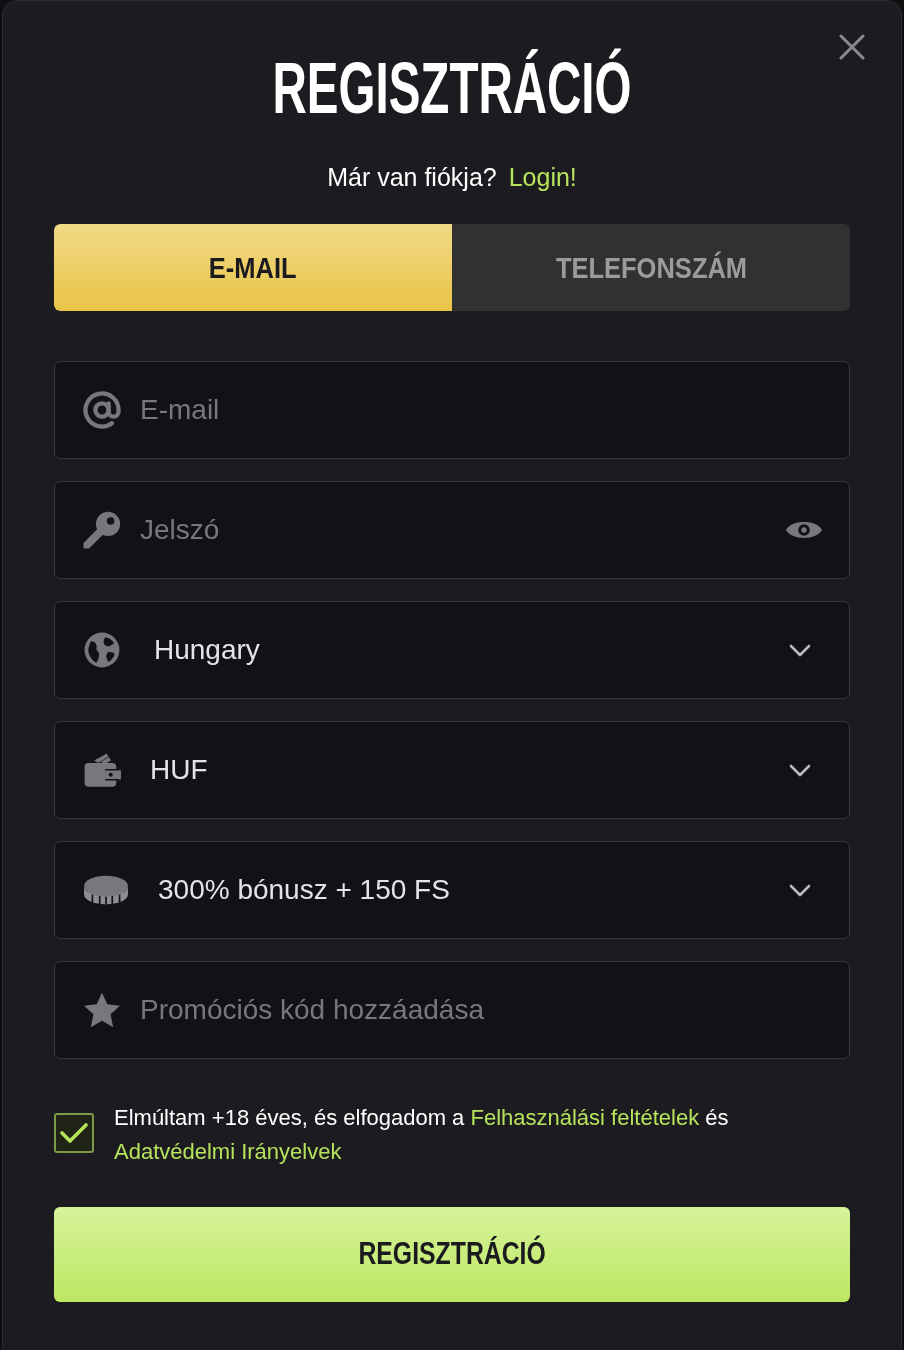 The width and height of the screenshot is (904, 1350). Describe the element at coordinates (452, 530) in the screenshot. I see `password-field: Jelszó` at that location.